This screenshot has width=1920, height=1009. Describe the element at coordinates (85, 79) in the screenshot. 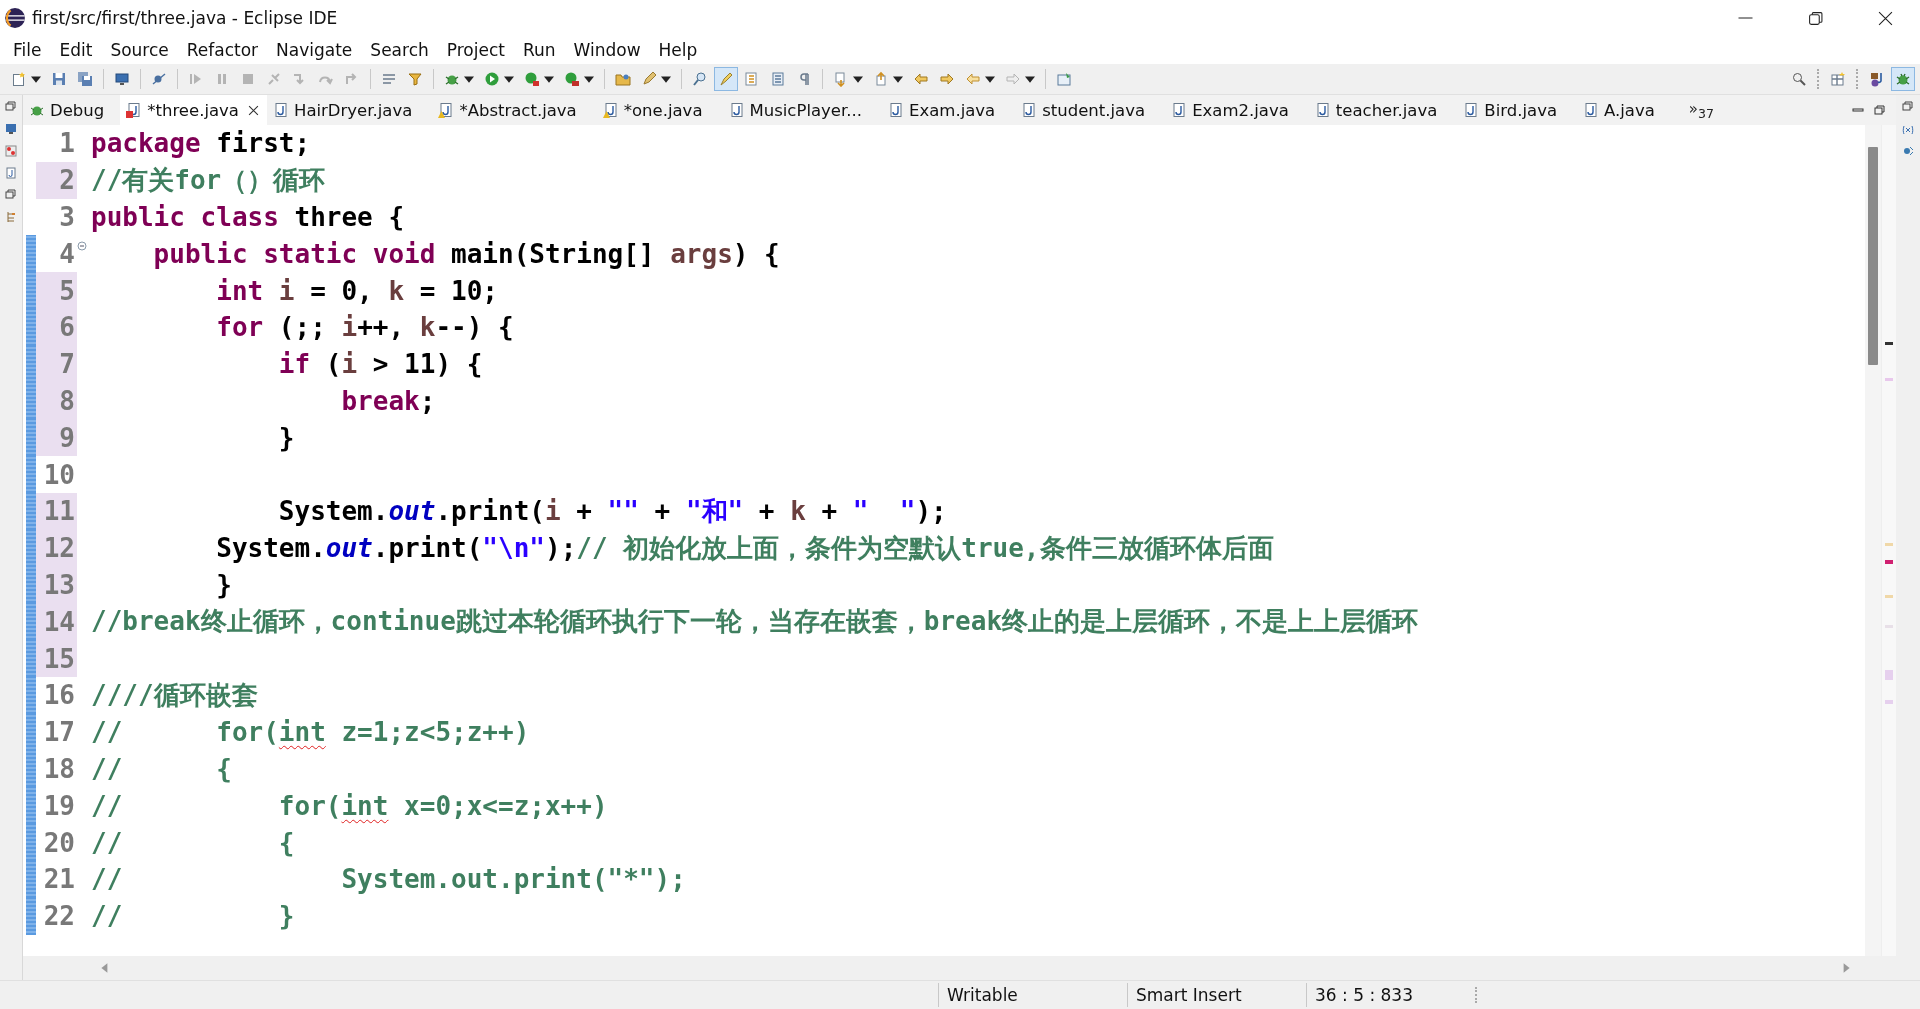

I see `save-all-icon` at that location.